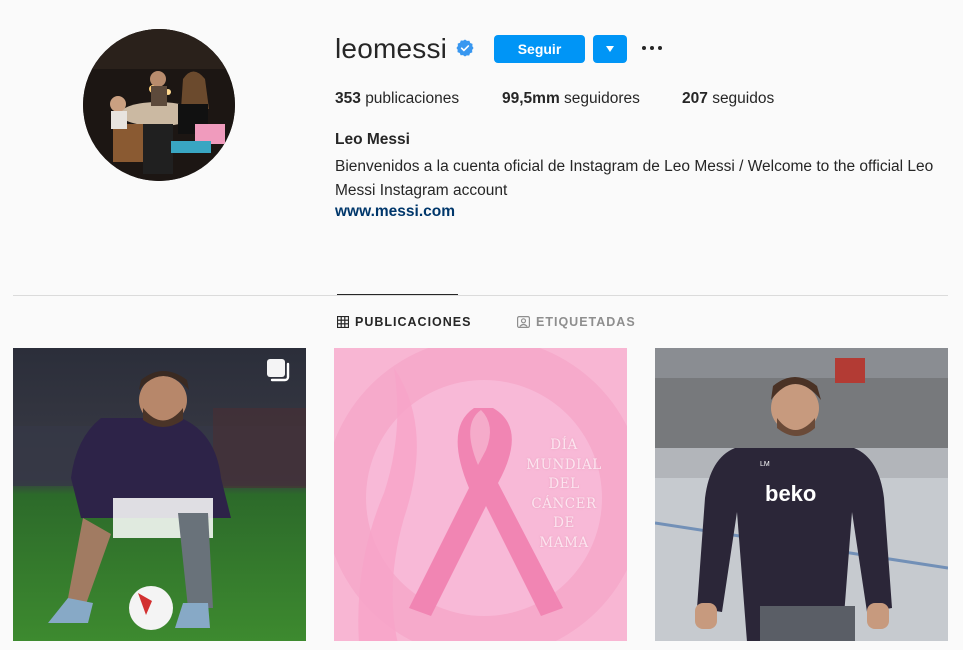 The height and width of the screenshot is (650, 963). What do you see at coordinates (412, 98) in the screenshot?
I see `posts-label: publicaciones` at bounding box center [412, 98].